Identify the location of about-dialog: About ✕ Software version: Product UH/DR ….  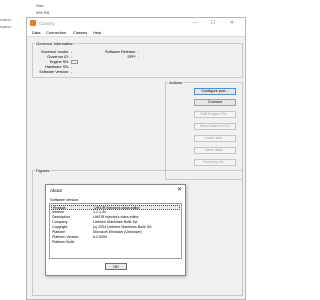
(115, 230).